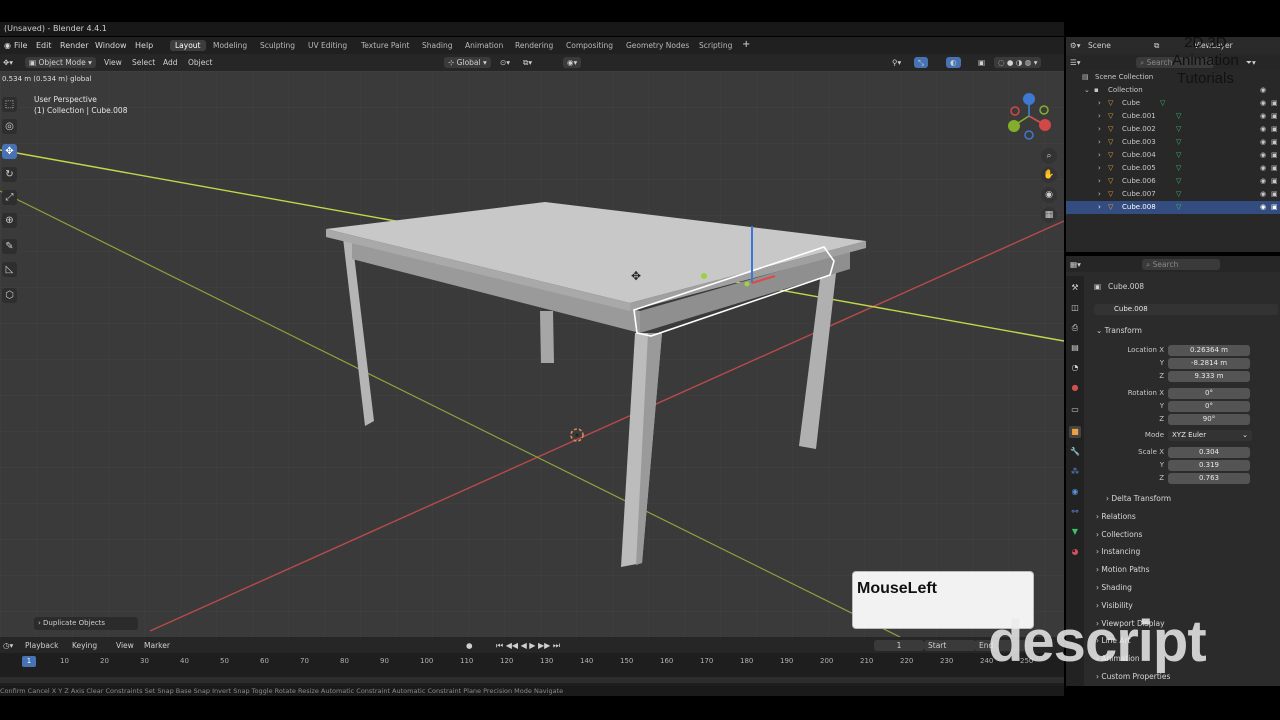 This screenshot has height=720, width=1280. What do you see at coordinates (1075, 62) in the screenshot?
I see `display-mode-icon: ☰▾` at bounding box center [1075, 62].